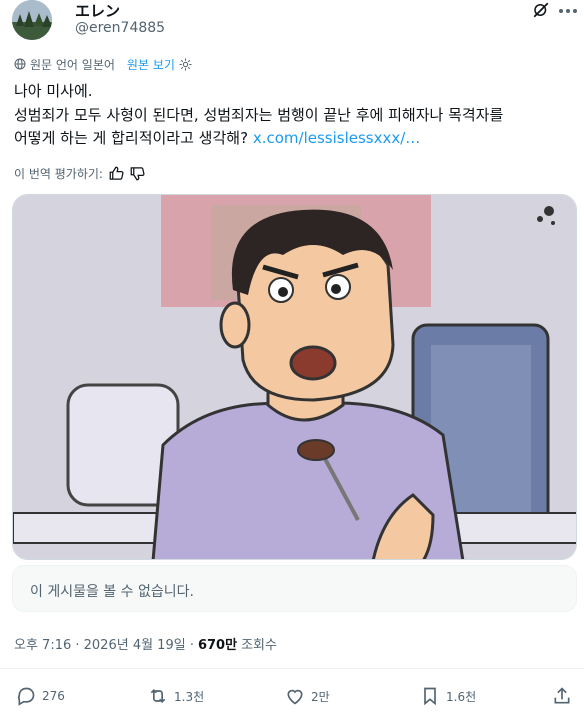 This screenshot has height=713, width=584. What do you see at coordinates (568, 11) in the screenshot?
I see `more-icon` at bounding box center [568, 11].